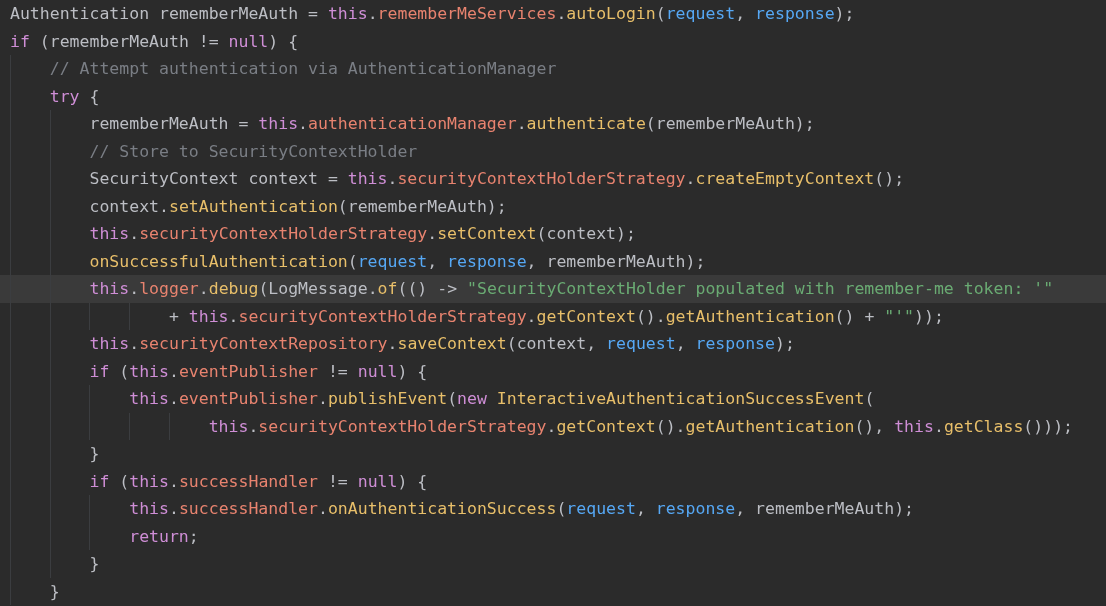 Image resolution: width=1106 pixels, height=606 pixels. What do you see at coordinates (253, 151) in the screenshot?
I see `code-line: // Store to SecurityContextHolder` at bounding box center [253, 151].